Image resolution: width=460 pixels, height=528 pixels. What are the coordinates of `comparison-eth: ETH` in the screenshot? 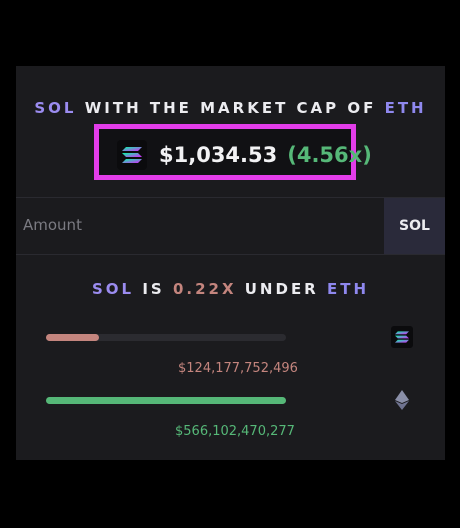 It's located at (348, 289).